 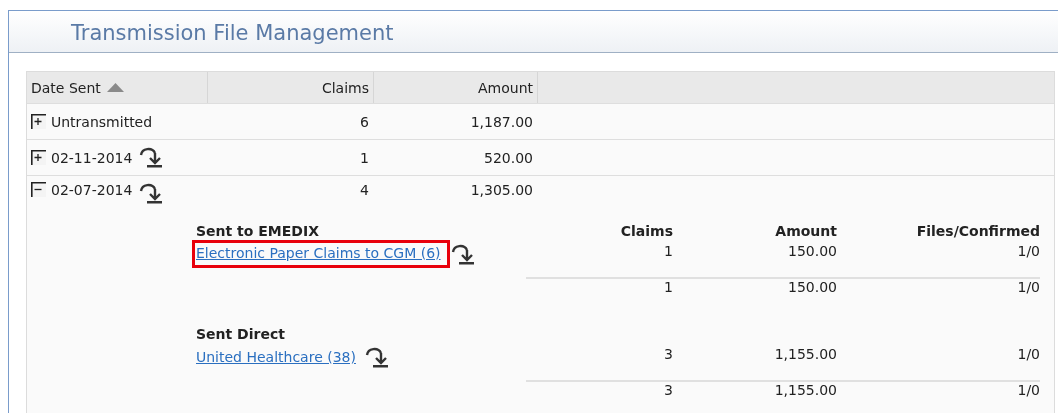 What do you see at coordinates (508, 157) in the screenshot?
I see `amount-cell: 520.00` at bounding box center [508, 157].